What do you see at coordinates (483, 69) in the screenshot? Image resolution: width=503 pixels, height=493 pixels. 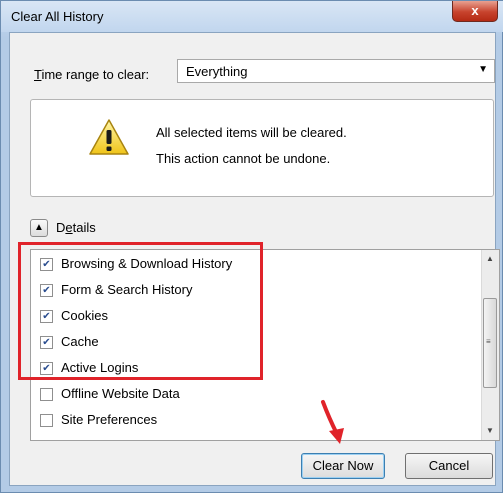 I see `dropdown-arrow-icon: ▼` at bounding box center [483, 69].